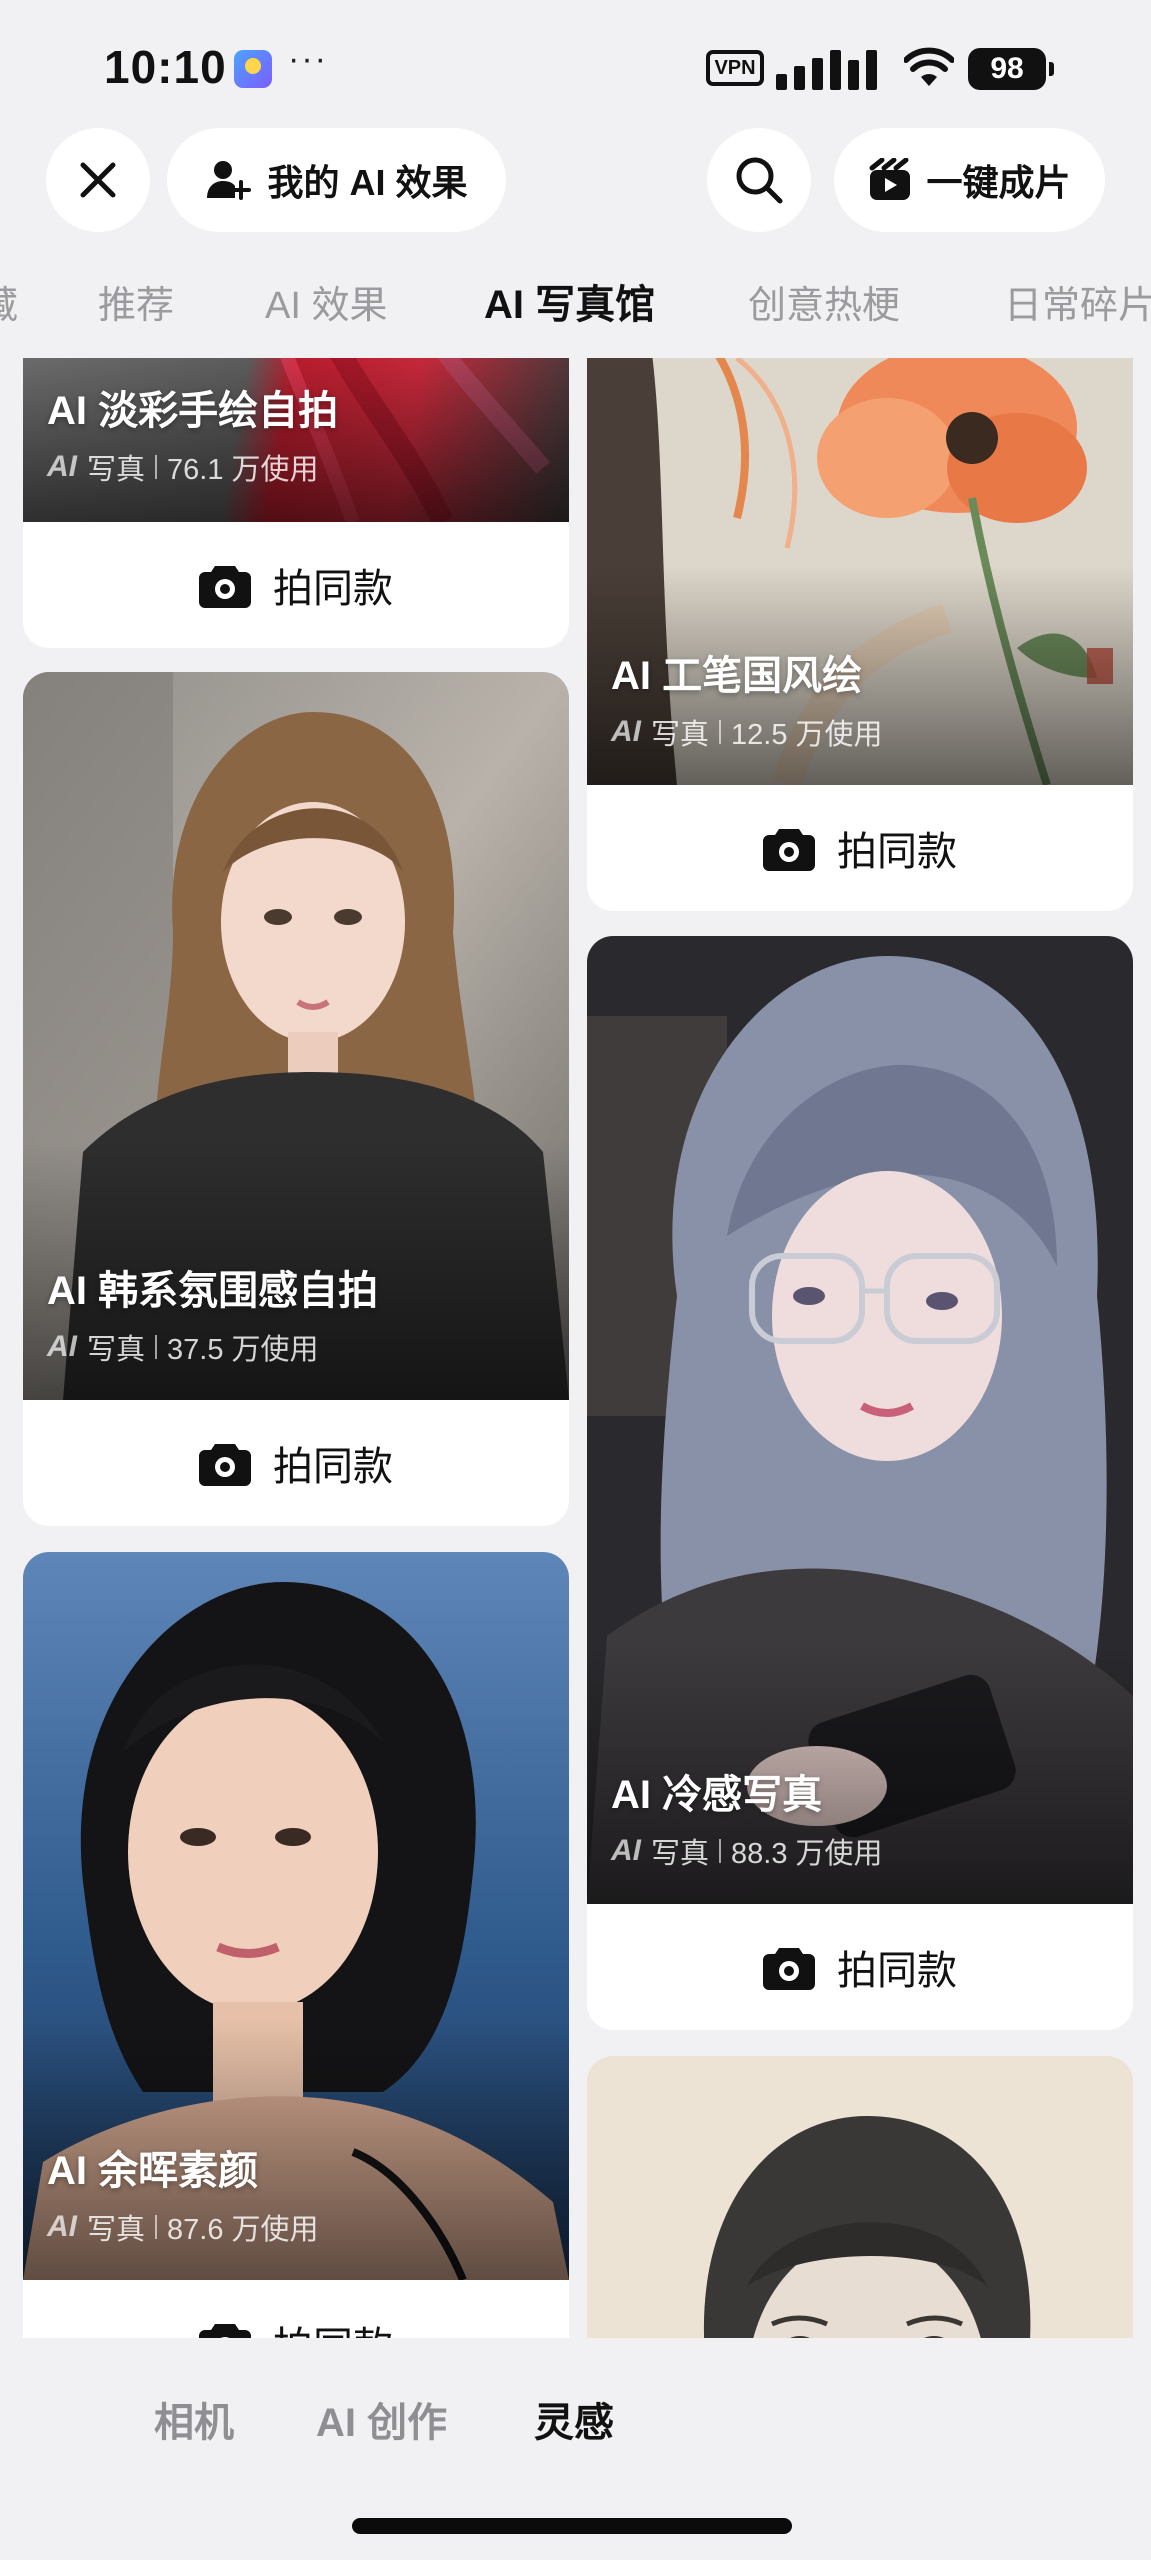  I want to click on close-button, so click(98, 180).